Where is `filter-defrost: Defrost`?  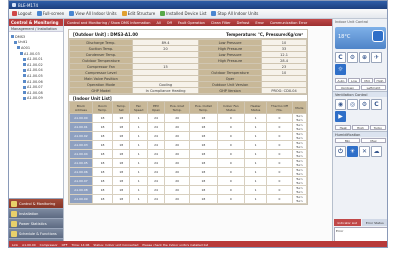 filter-defrost: Defrost is located at coordinates (243, 23).